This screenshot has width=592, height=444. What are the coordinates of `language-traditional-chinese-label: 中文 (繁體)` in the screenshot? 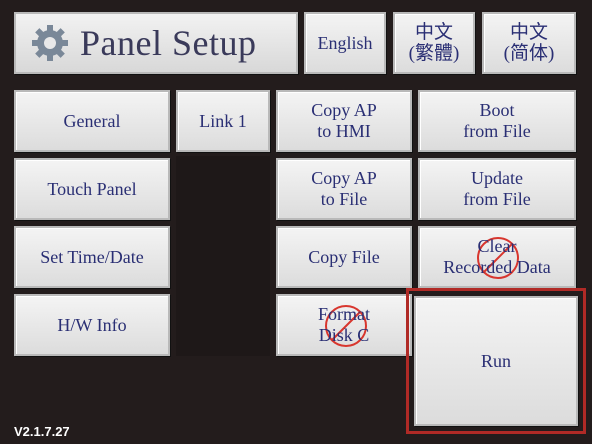 It's located at (434, 43).